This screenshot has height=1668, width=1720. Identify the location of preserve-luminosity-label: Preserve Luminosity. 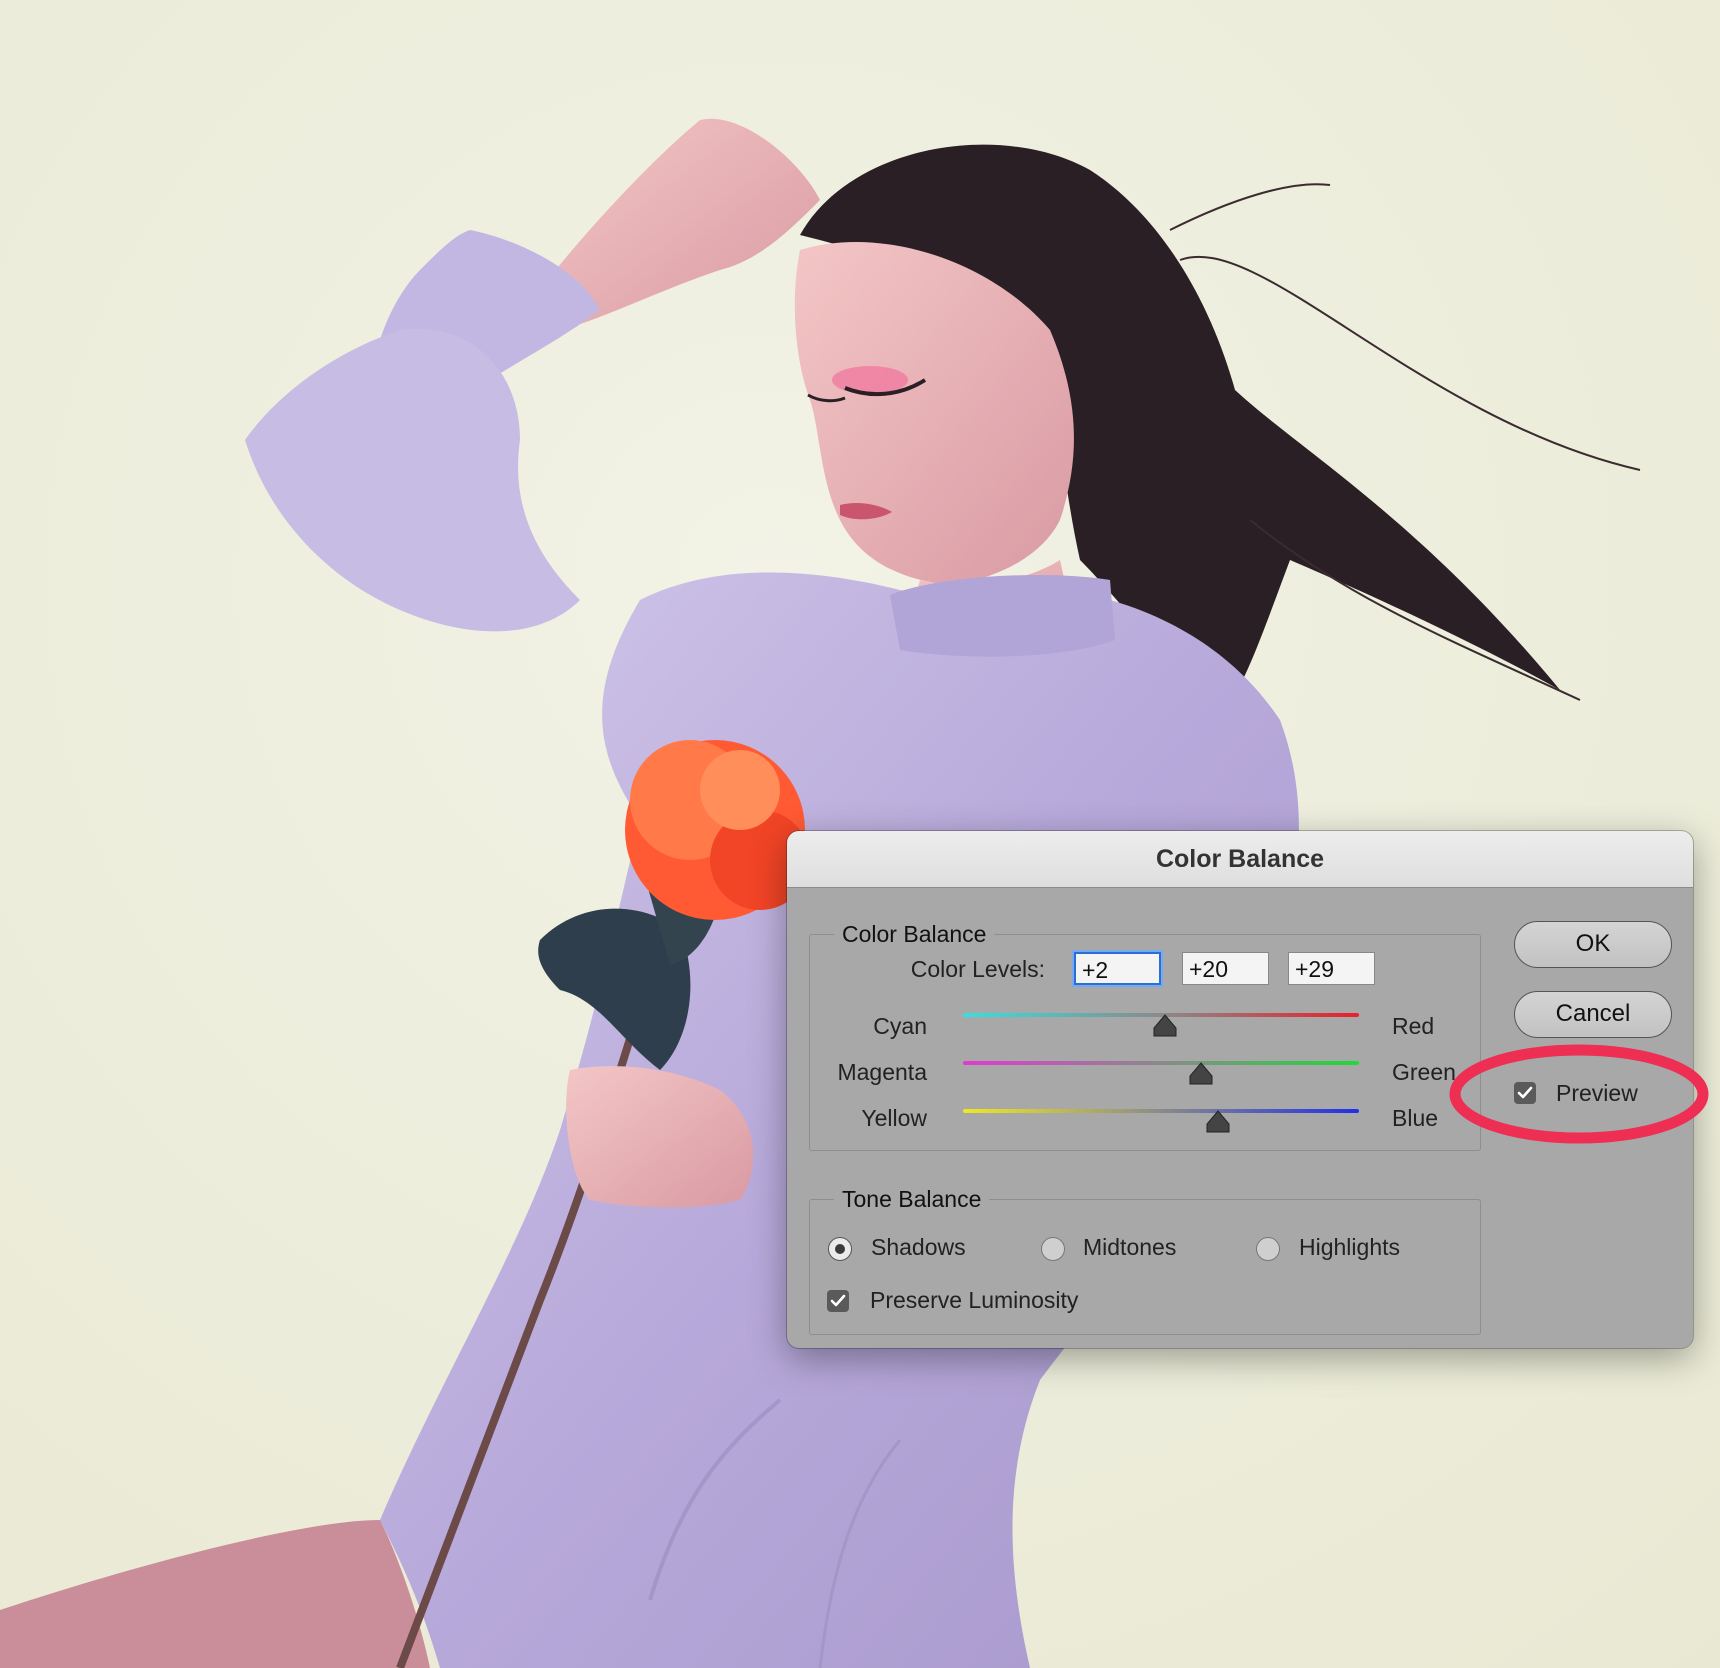
(974, 1300).